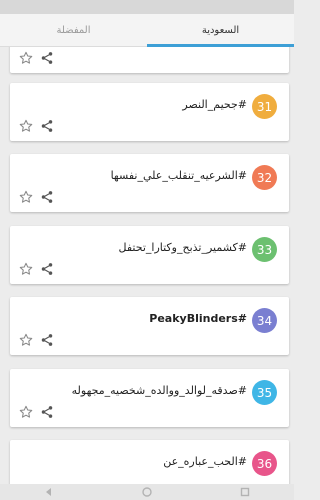 The width and height of the screenshot is (320, 500). I want to click on hashtag-title: #PeakyBlinders, so click(198, 318).